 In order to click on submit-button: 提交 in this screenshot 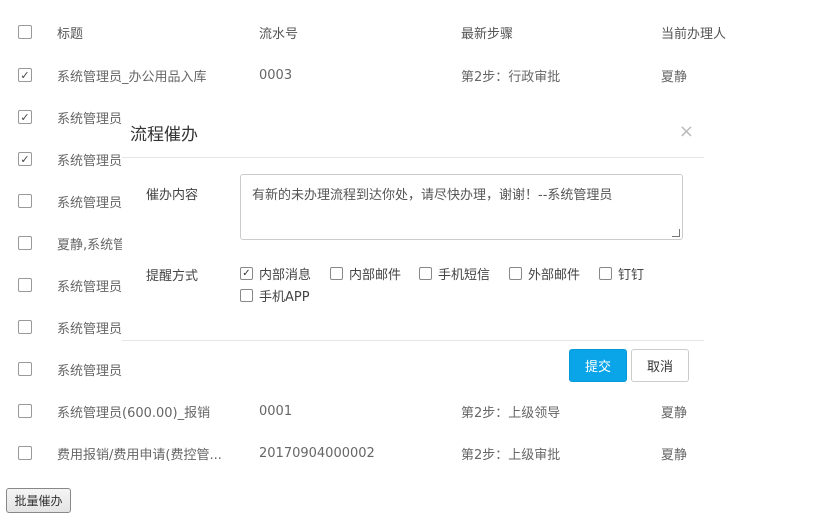, I will do `click(598, 365)`.